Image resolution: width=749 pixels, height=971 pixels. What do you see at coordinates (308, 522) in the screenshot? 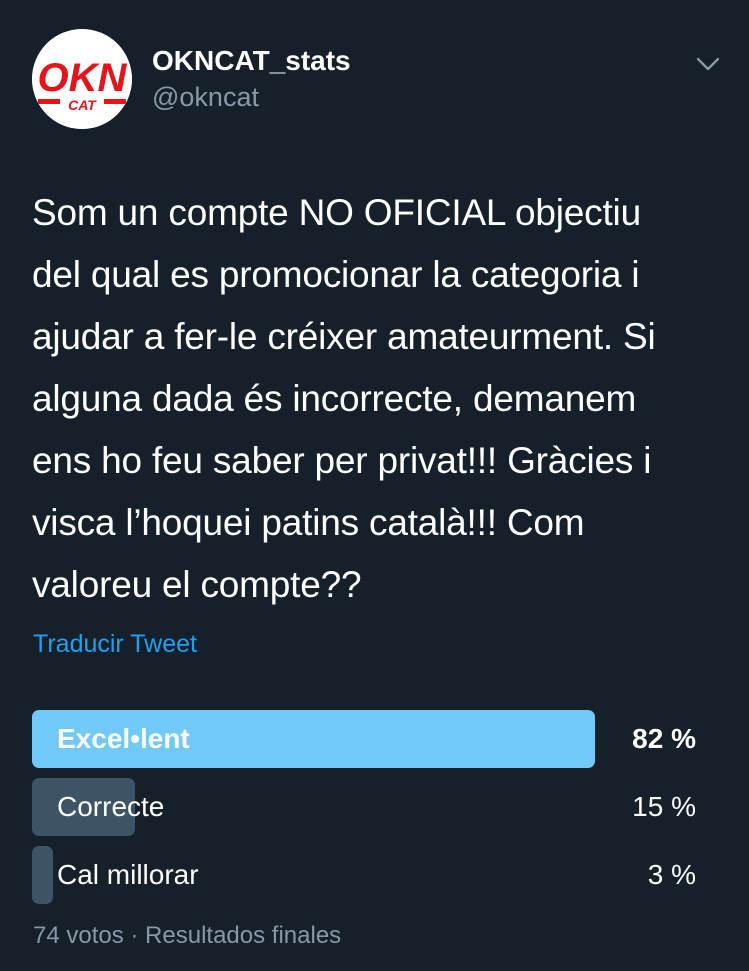
I see `tweet-text-line: visca l’hoquei patins català!!! Com` at bounding box center [308, 522].